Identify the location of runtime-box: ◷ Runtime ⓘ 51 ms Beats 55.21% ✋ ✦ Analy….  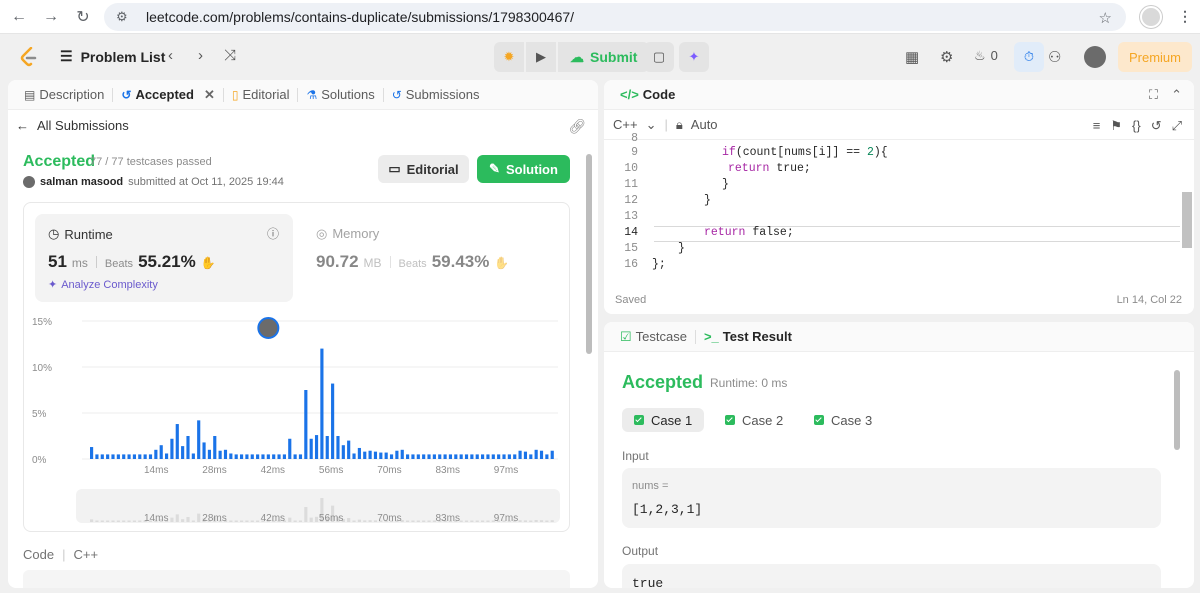
(164, 258).